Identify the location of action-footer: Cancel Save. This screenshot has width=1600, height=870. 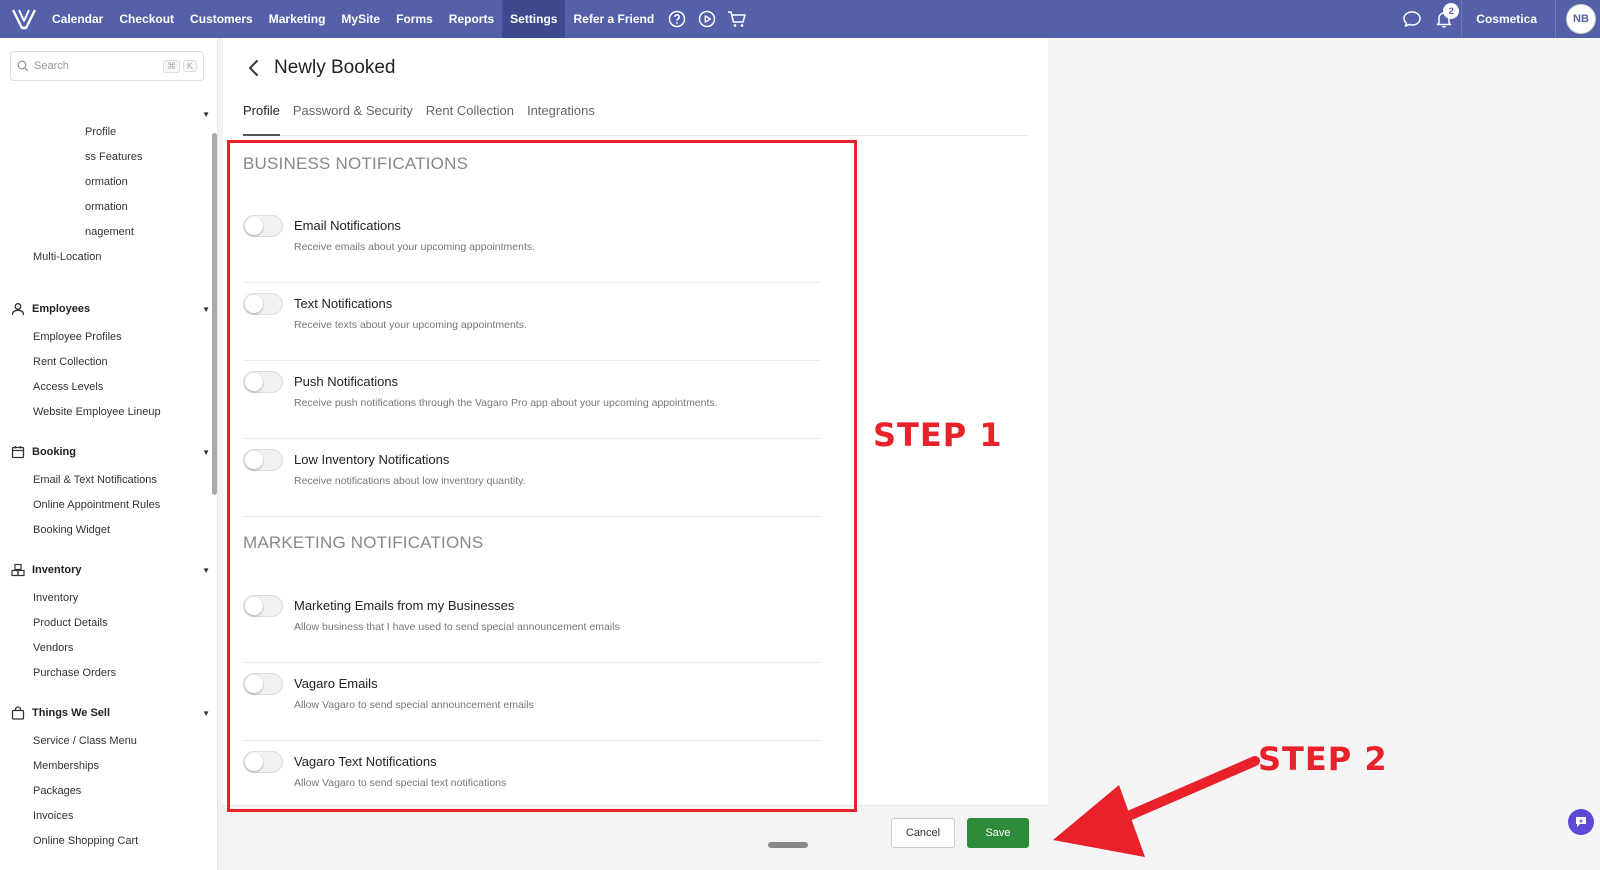
(635, 837).